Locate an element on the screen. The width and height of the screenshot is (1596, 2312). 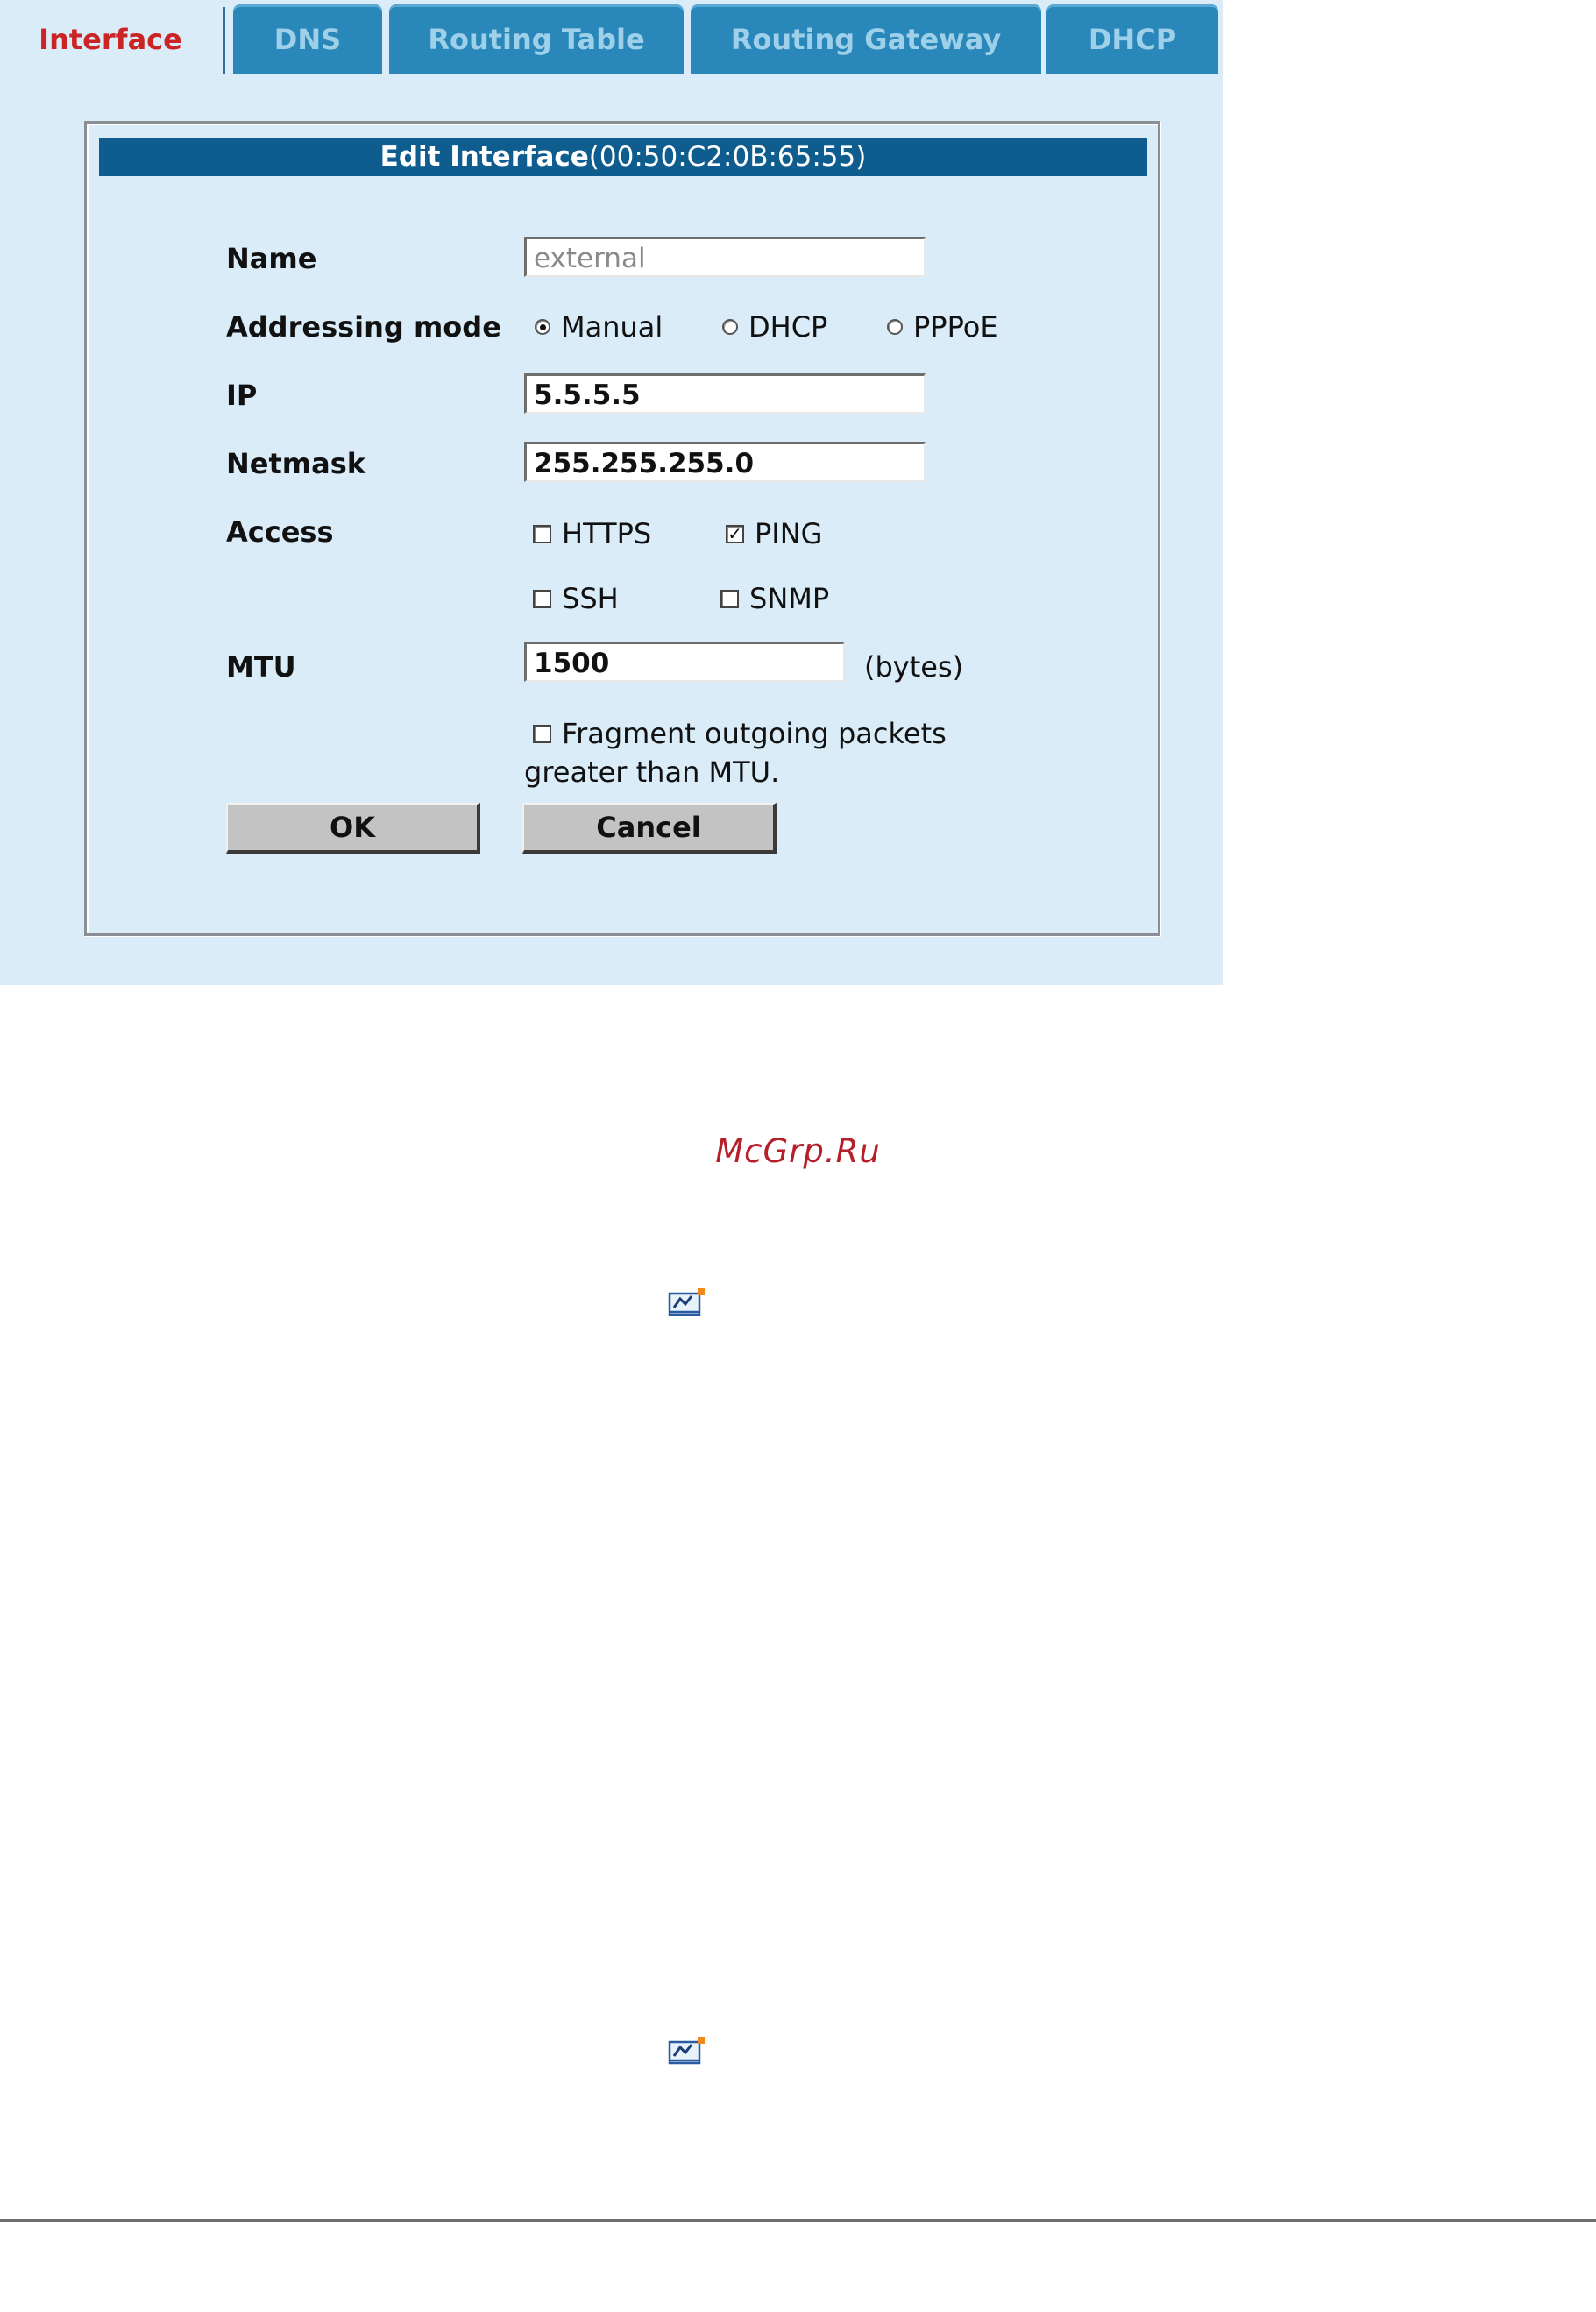
access-label: Access is located at coordinates (280, 532).